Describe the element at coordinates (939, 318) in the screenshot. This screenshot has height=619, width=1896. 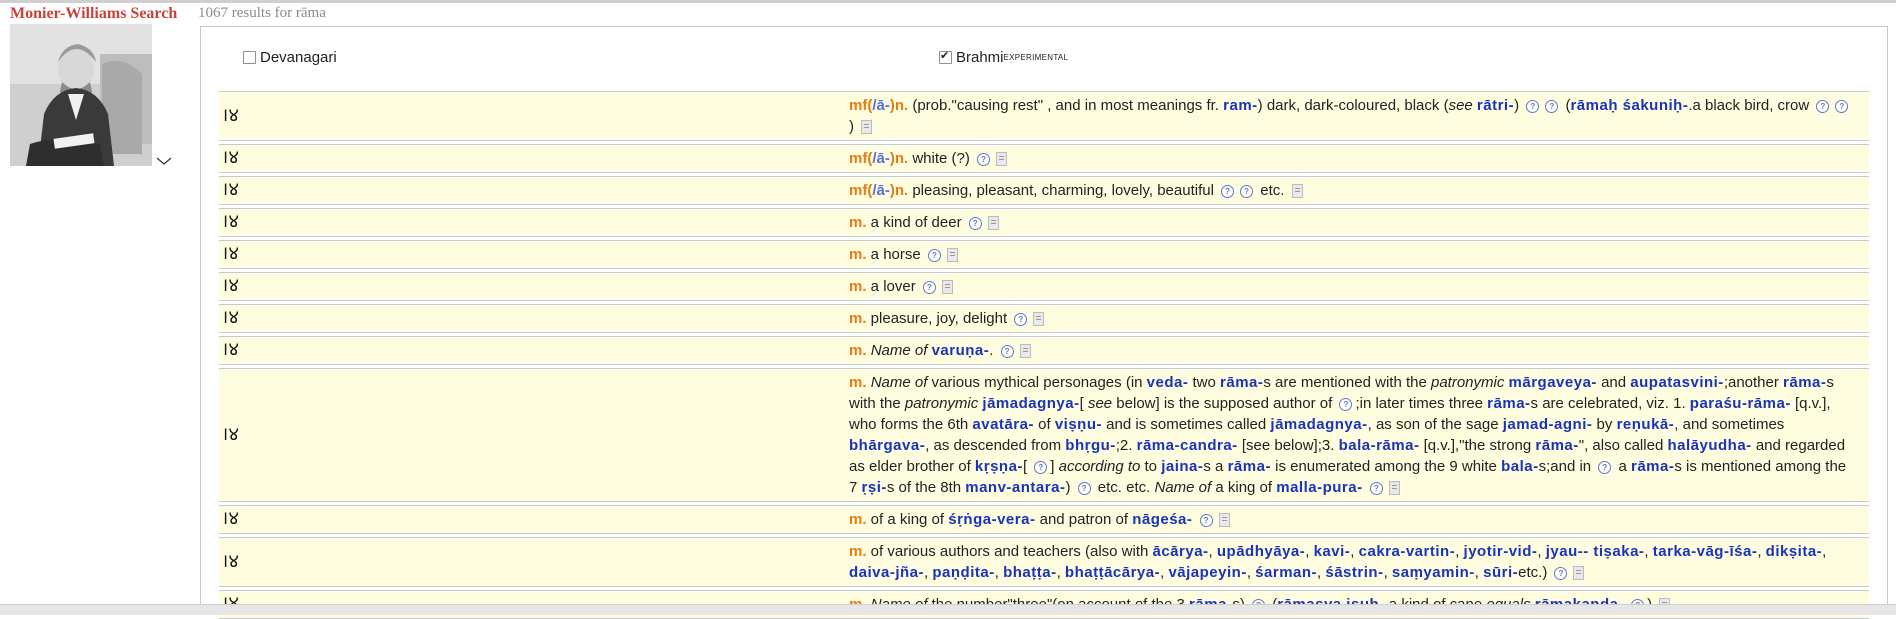
I see `definition-text: pleasure, joy, delight` at that location.